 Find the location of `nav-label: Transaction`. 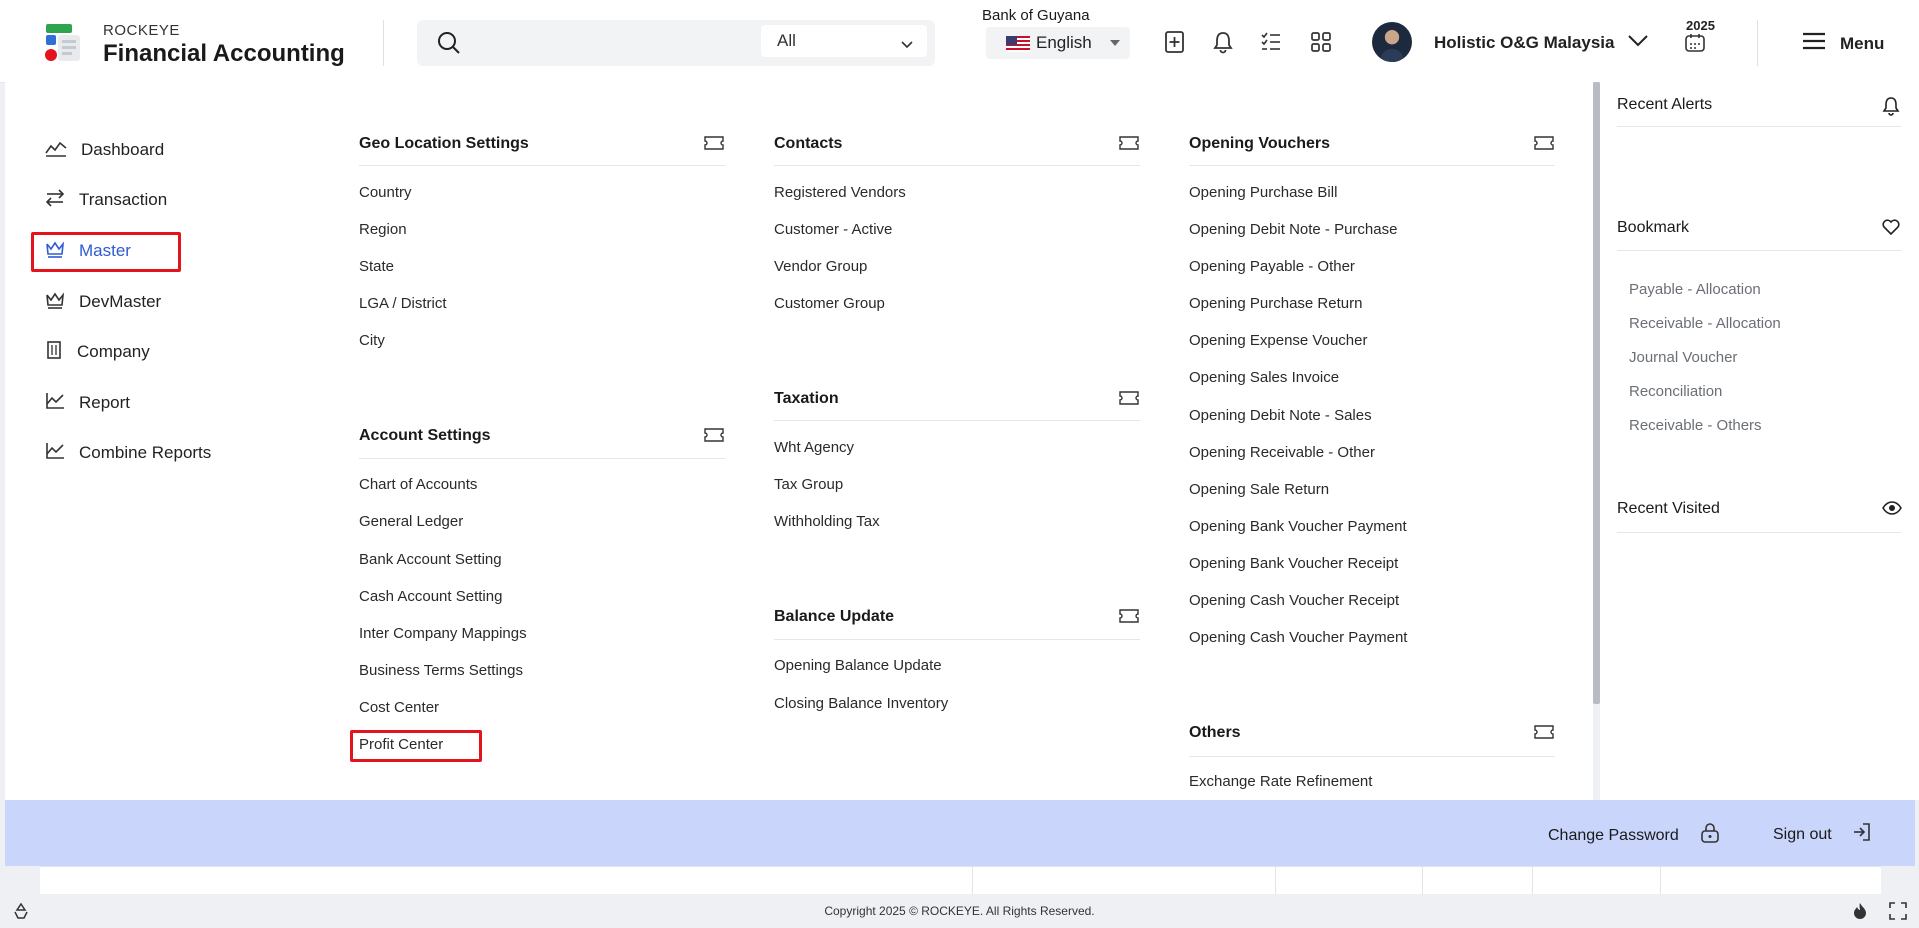

nav-label: Transaction is located at coordinates (123, 199).